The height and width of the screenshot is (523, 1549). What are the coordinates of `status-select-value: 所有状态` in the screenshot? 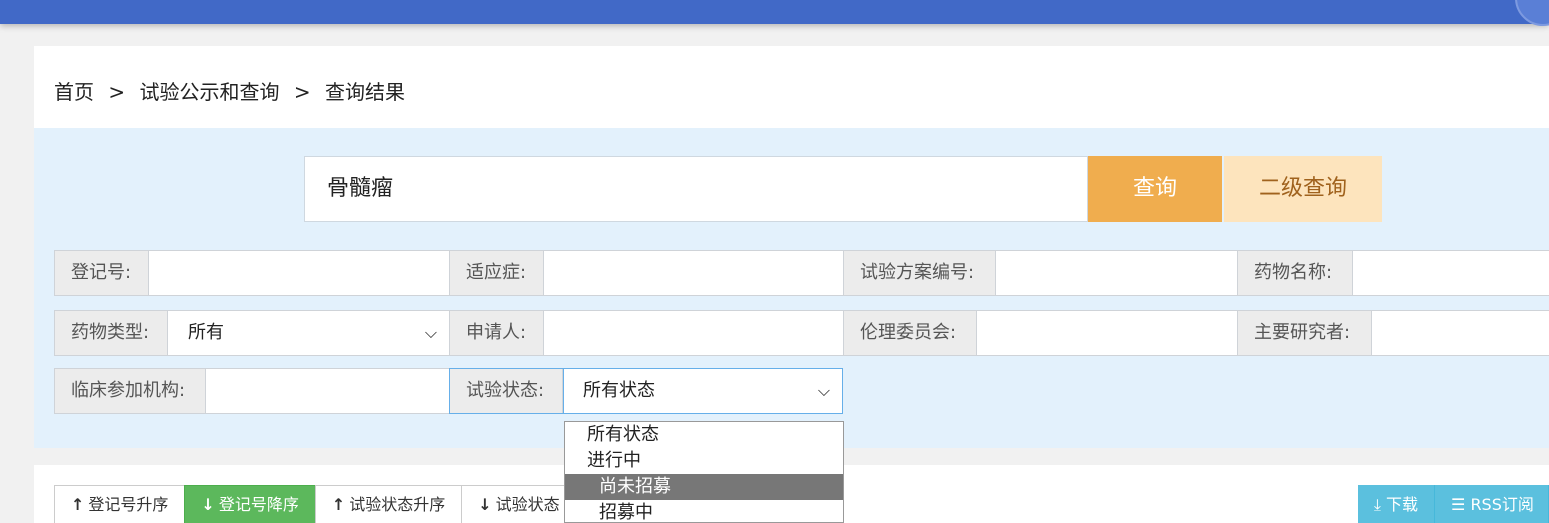 It's located at (702, 391).